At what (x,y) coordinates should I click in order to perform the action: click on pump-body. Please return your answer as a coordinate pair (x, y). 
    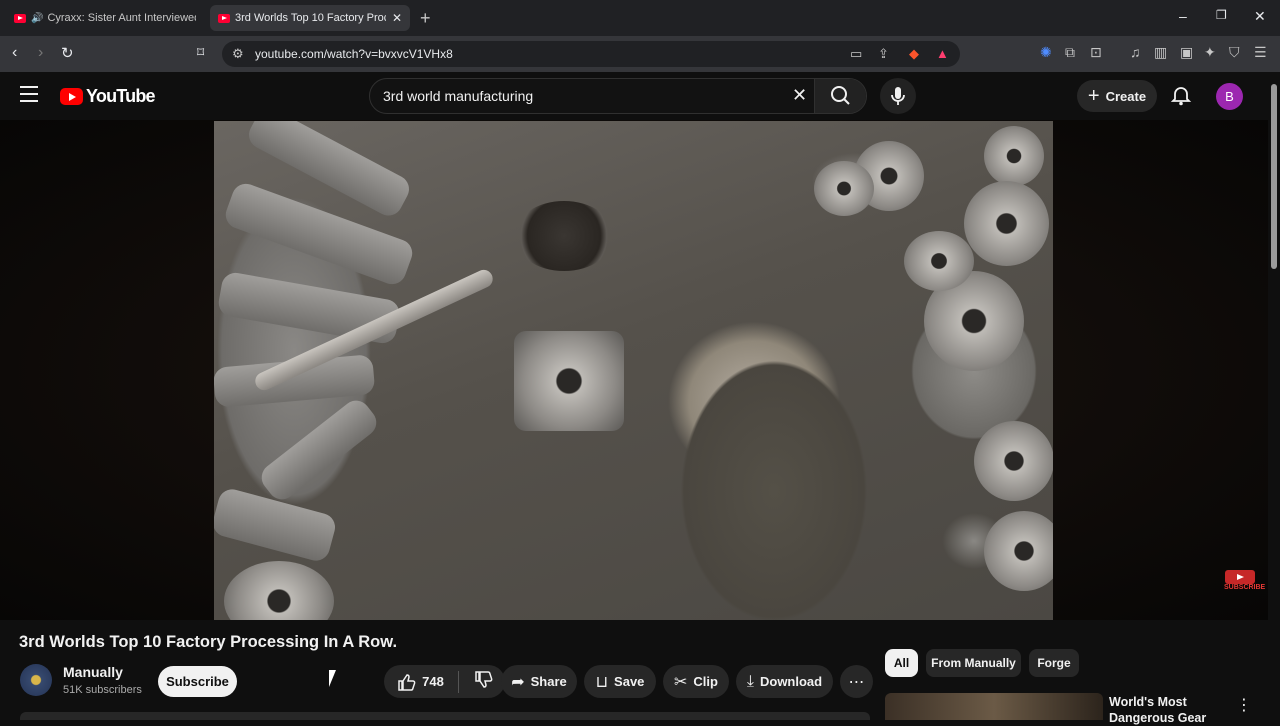
    Looking at the image, I should click on (569, 381).